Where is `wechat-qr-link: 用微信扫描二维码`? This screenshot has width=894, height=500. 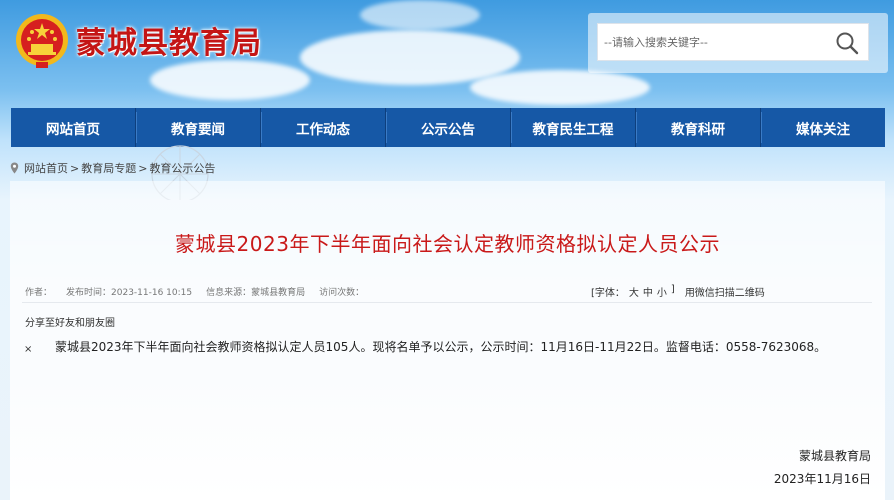 wechat-qr-link: 用微信扫描二维码 is located at coordinates (725, 291).